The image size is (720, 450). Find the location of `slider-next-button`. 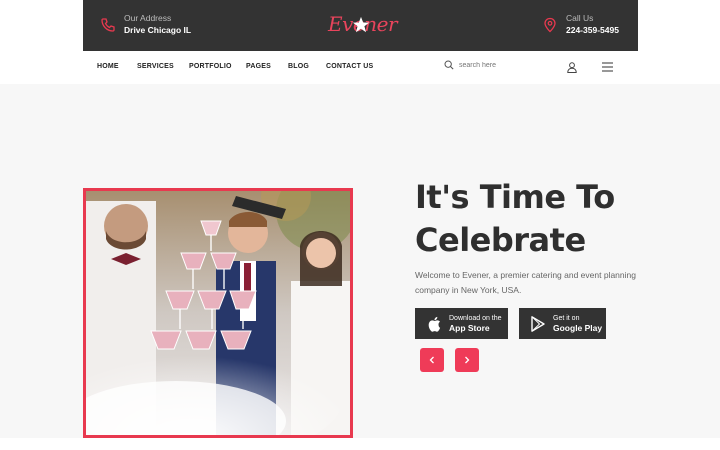

slider-next-button is located at coordinates (467, 360).